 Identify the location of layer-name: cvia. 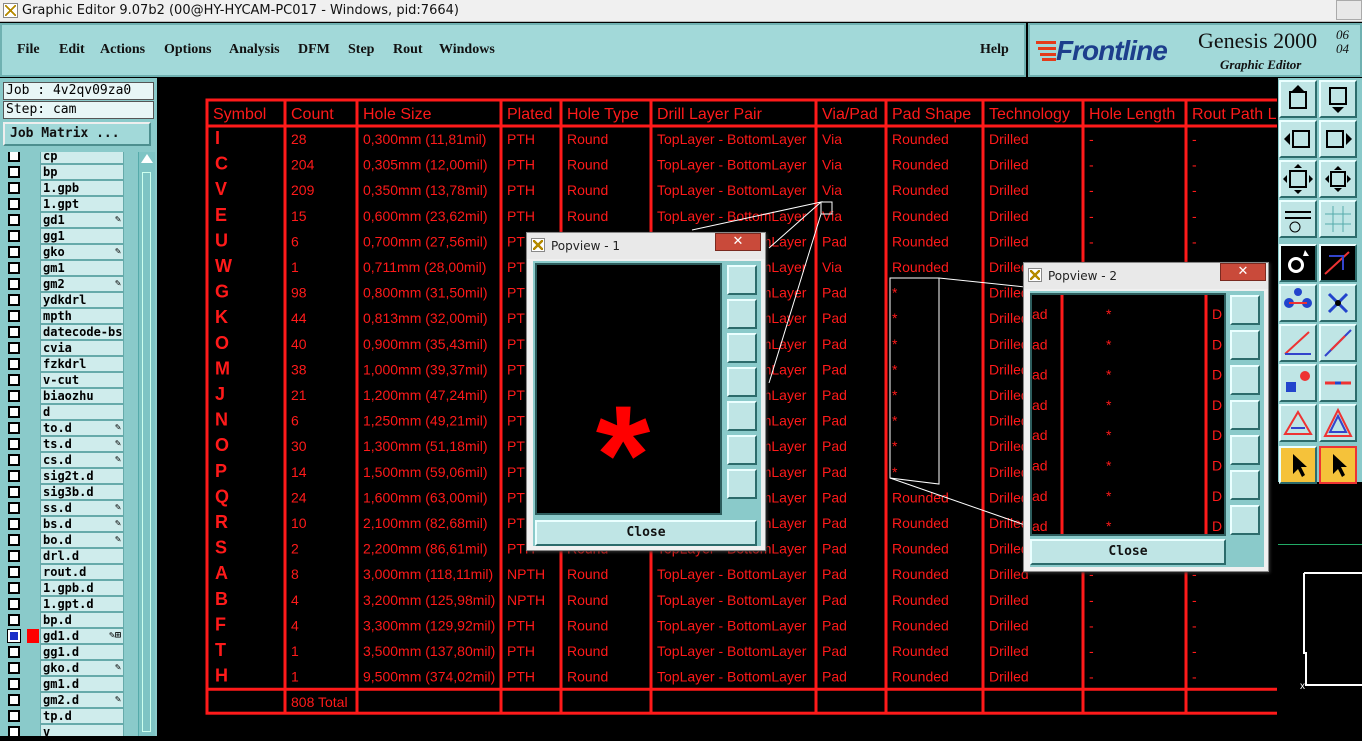
(82, 348).